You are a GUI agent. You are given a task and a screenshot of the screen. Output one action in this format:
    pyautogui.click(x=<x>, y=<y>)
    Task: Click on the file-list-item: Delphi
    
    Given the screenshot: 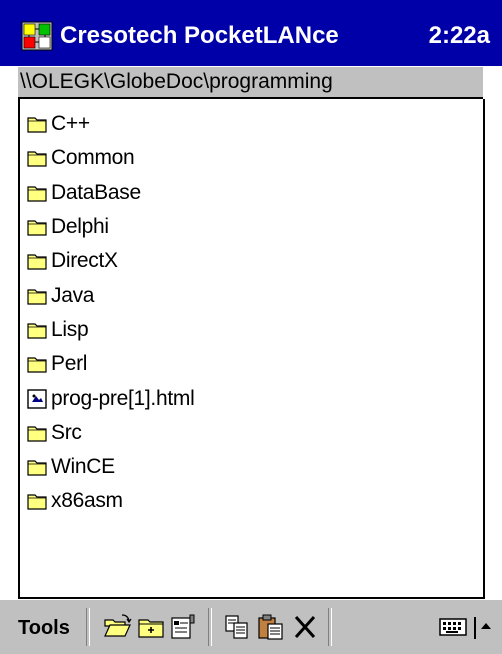 What is the action you would take?
    pyautogui.click(x=110, y=227)
    